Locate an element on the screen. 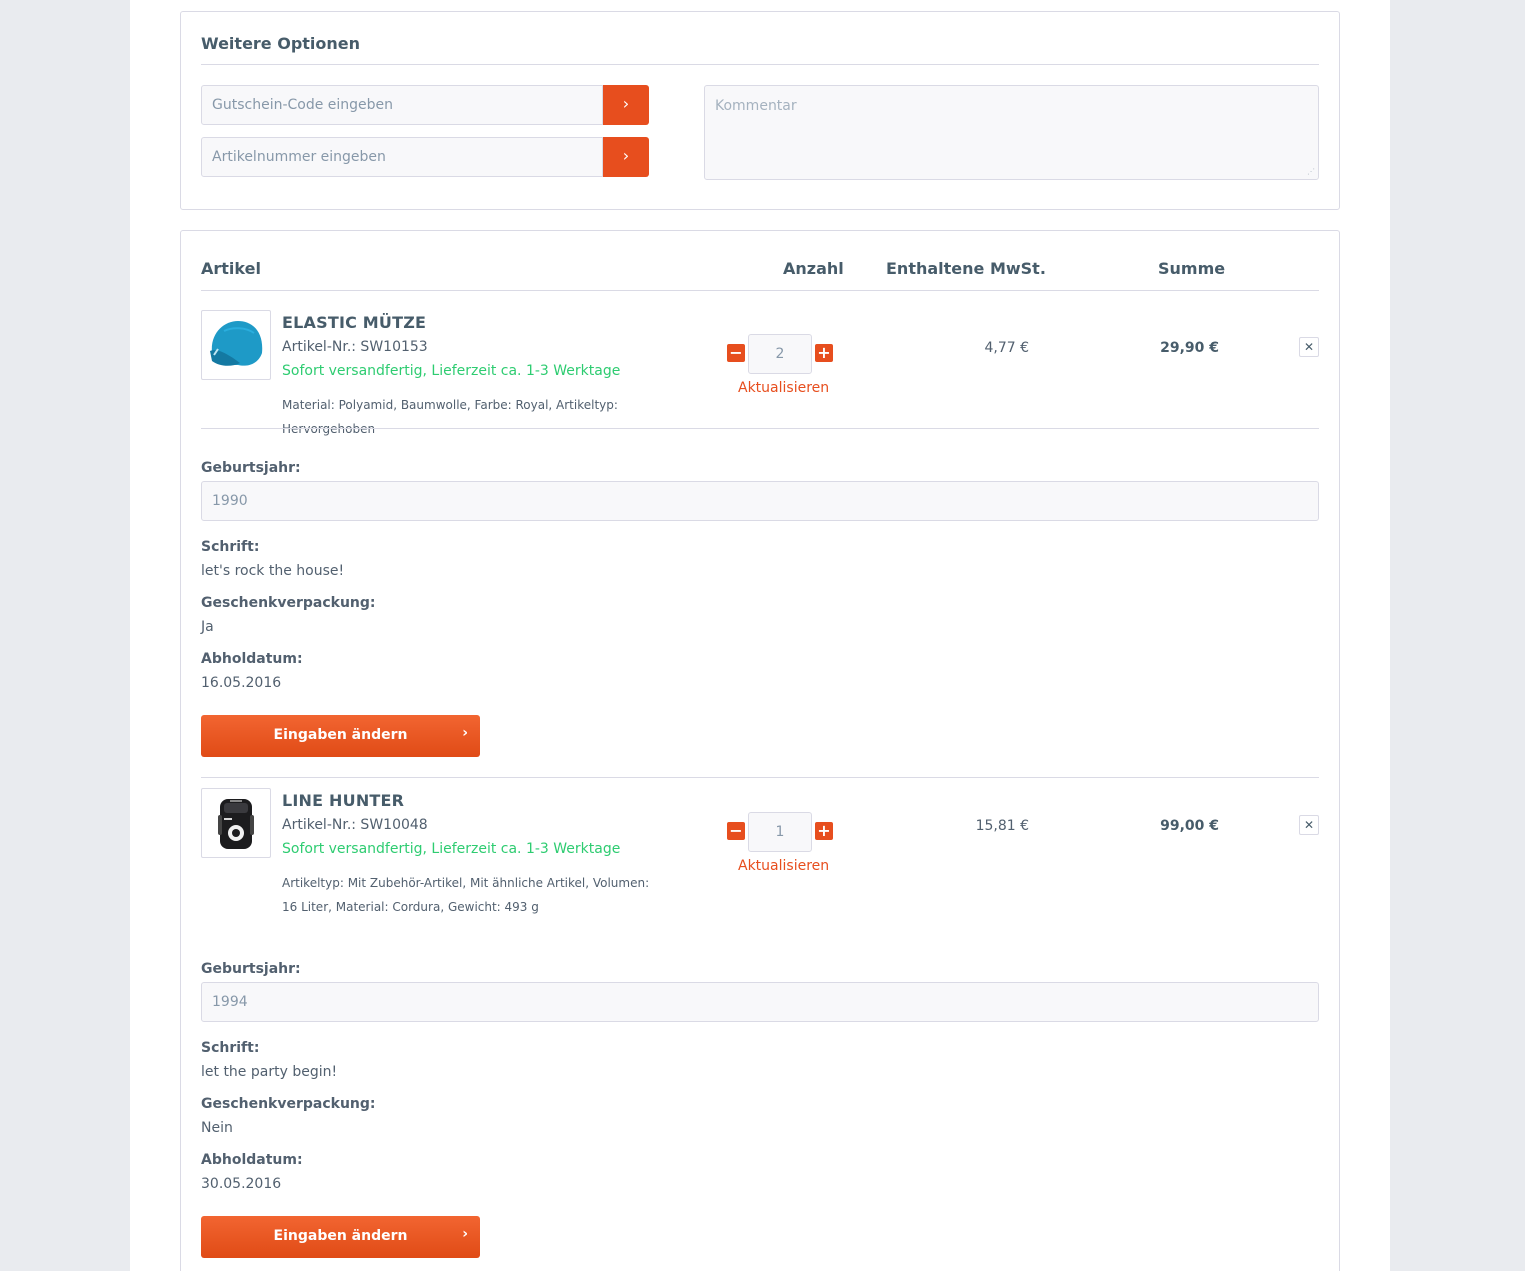 The height and width of the screenshot is (1271, 1525). voucher-input: Gutschein-Code eingeben is located at coordinates (402, 105).